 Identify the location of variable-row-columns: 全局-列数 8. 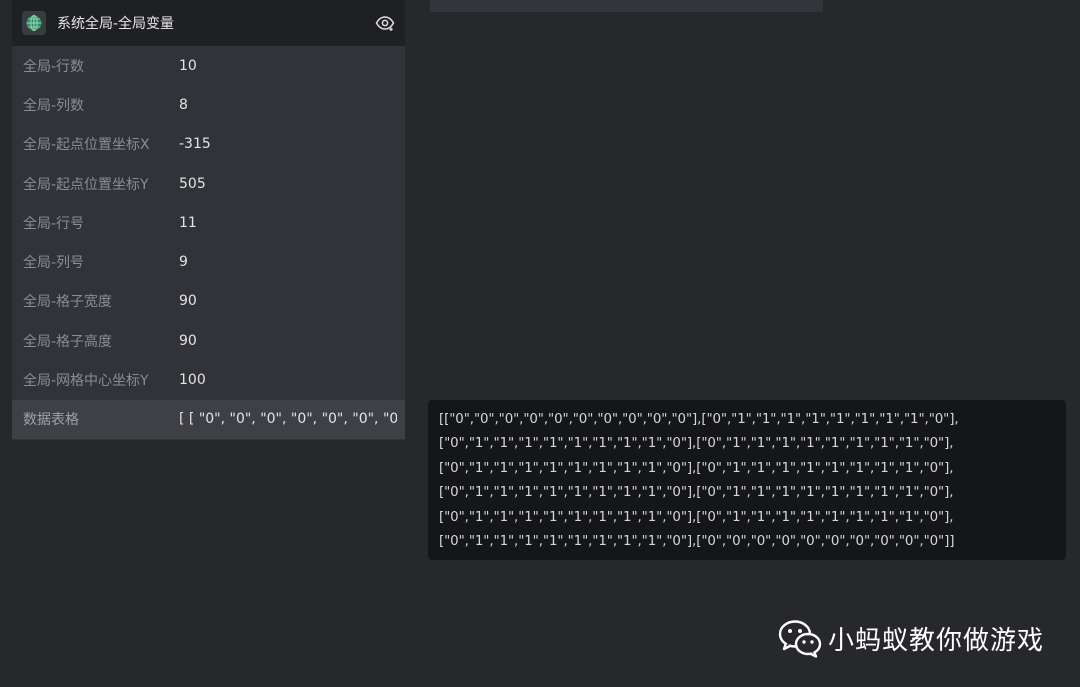
(208, 104).